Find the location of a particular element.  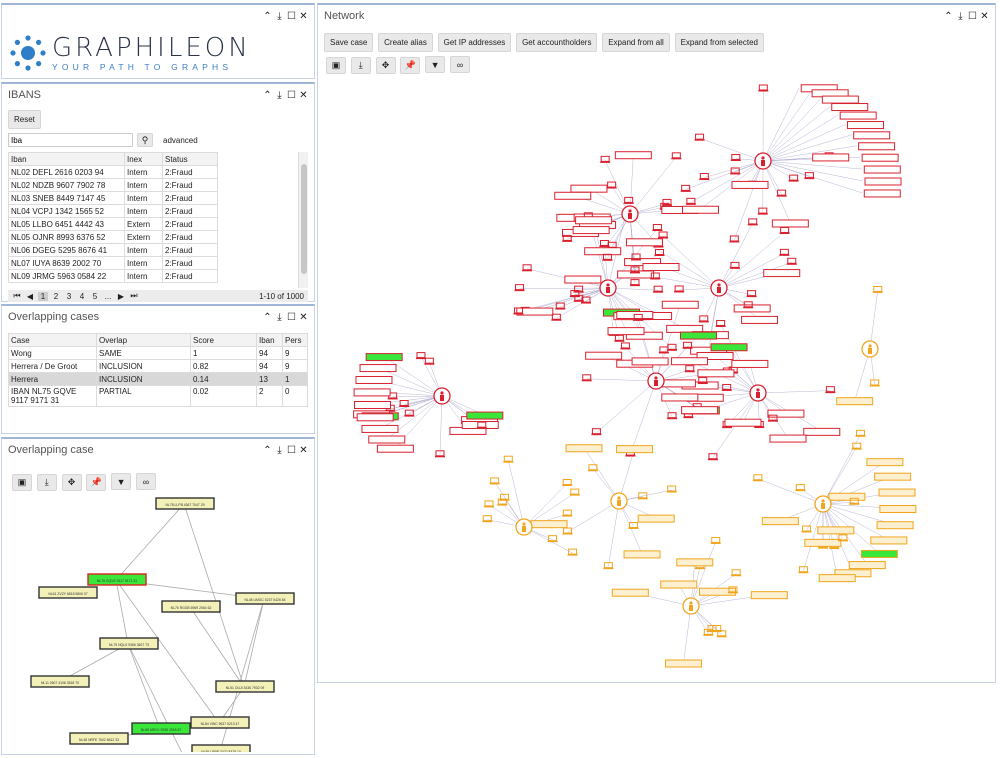

col-status: Status is located at coordinates (190, 159).